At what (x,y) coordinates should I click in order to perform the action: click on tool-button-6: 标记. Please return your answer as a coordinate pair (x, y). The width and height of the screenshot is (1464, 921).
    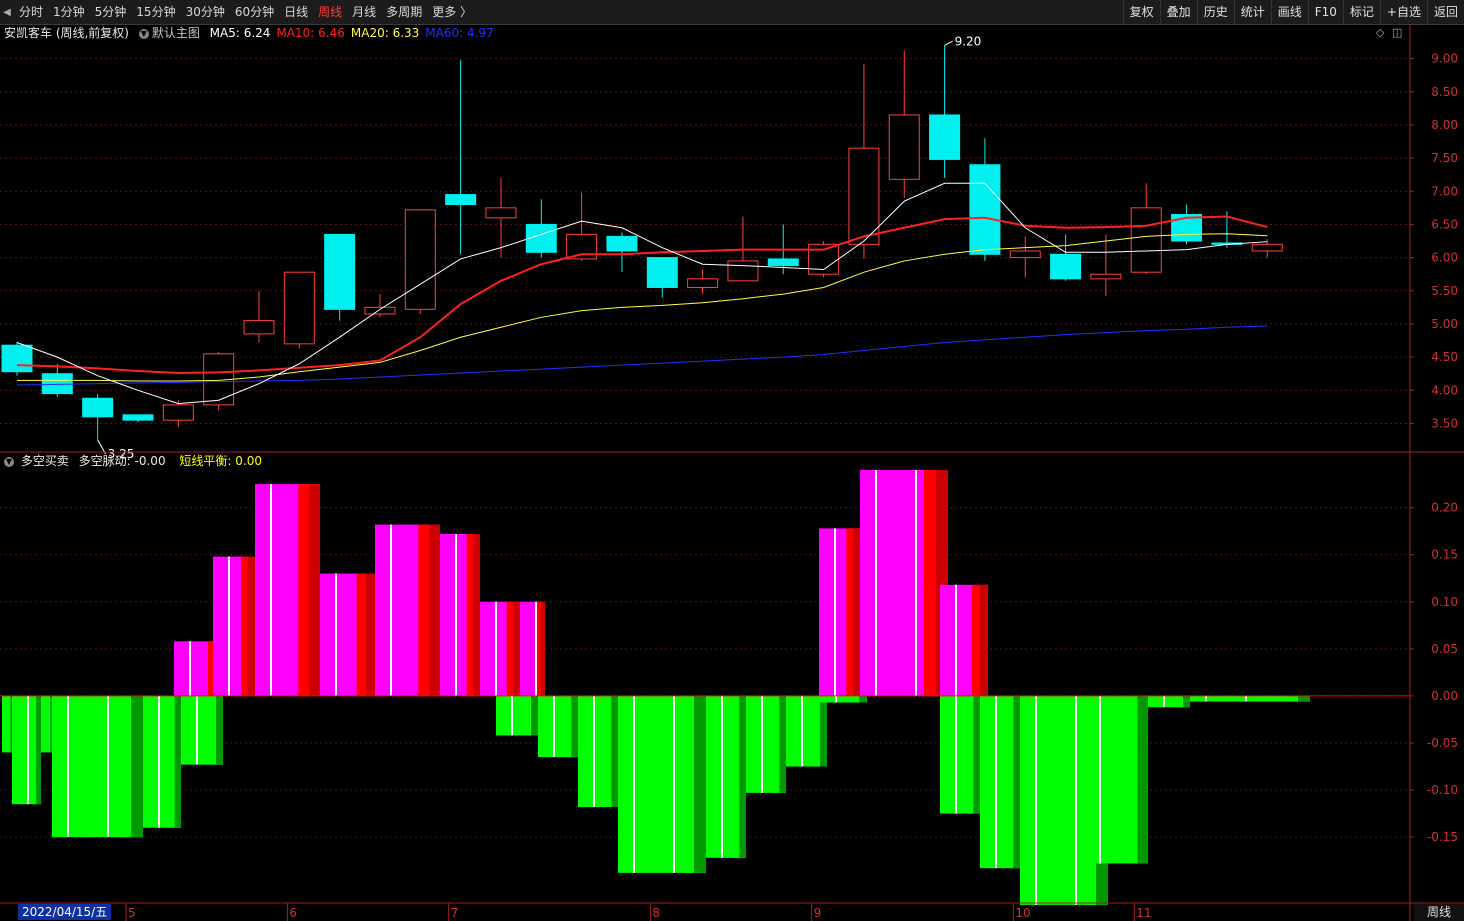
    Looking at the image, I should click on (1361, 12).